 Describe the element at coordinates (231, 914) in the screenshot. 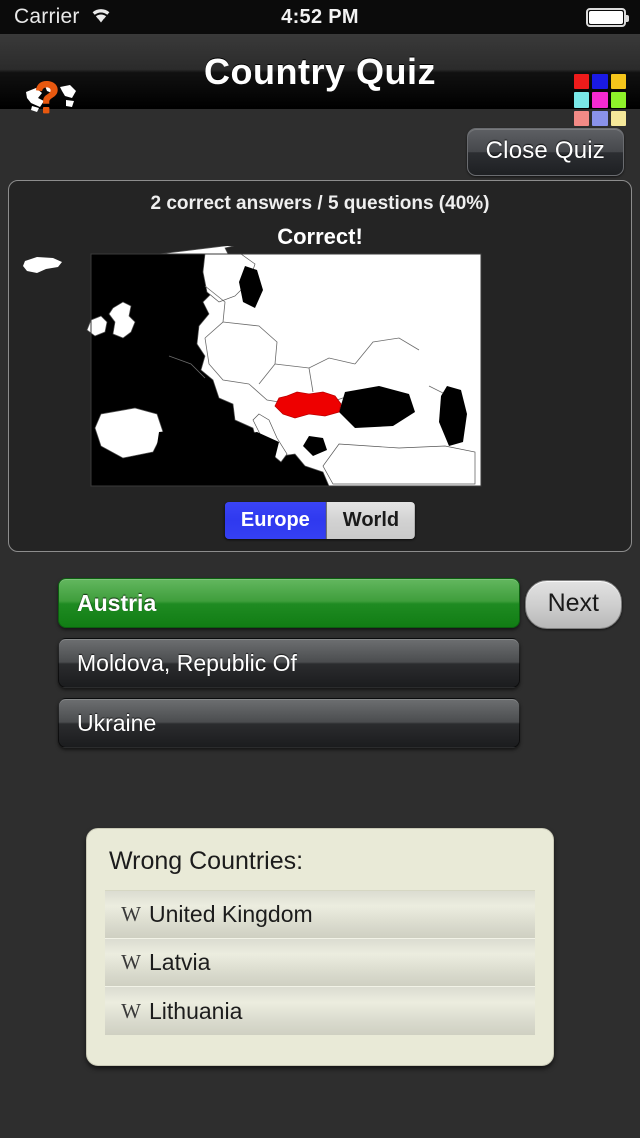

I see `wrong-country-label: United Kingdom` at that location.